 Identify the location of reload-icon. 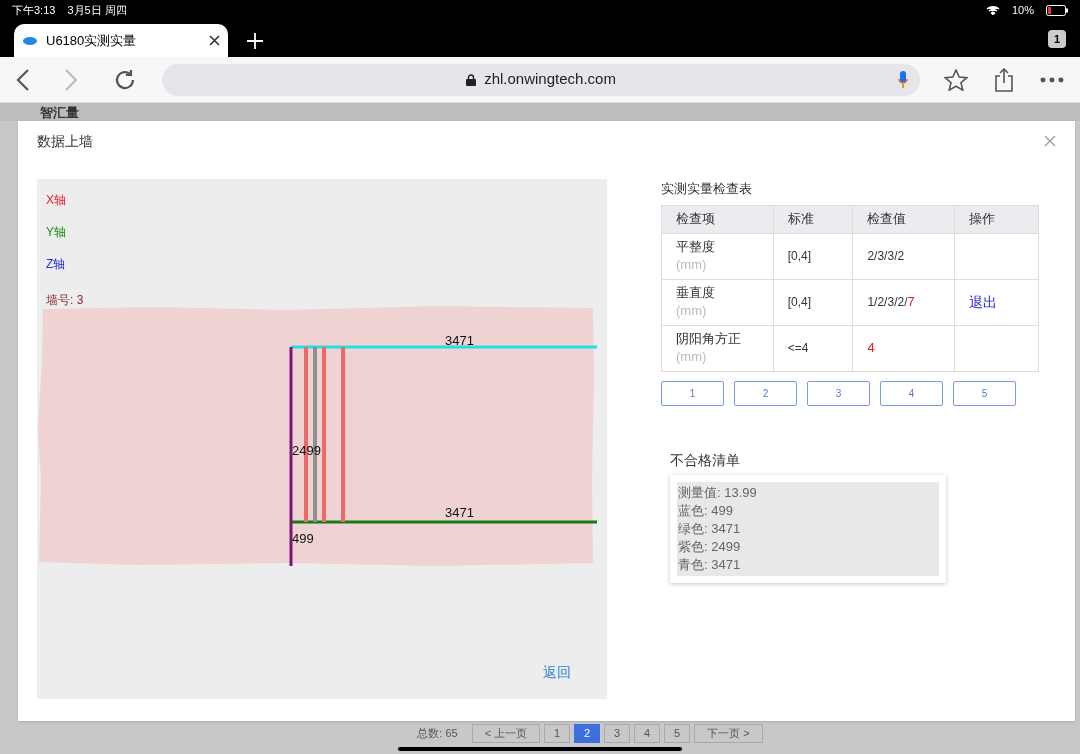
(124, 79).